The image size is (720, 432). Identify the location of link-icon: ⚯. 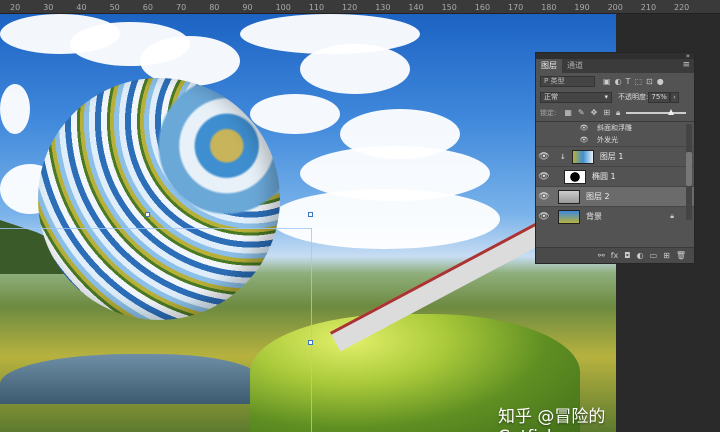
(601, 255).